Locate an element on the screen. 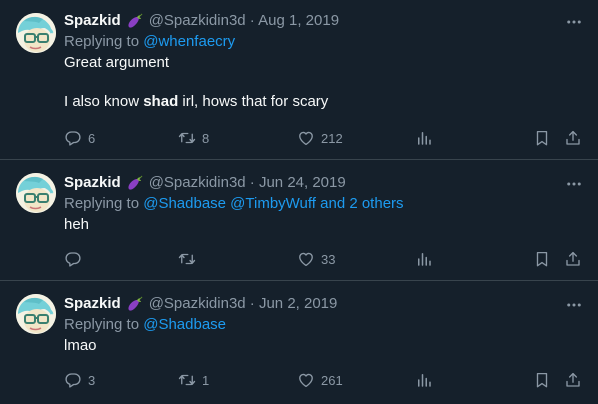  retweet-count: 1 is located at coordinates (206, 380).